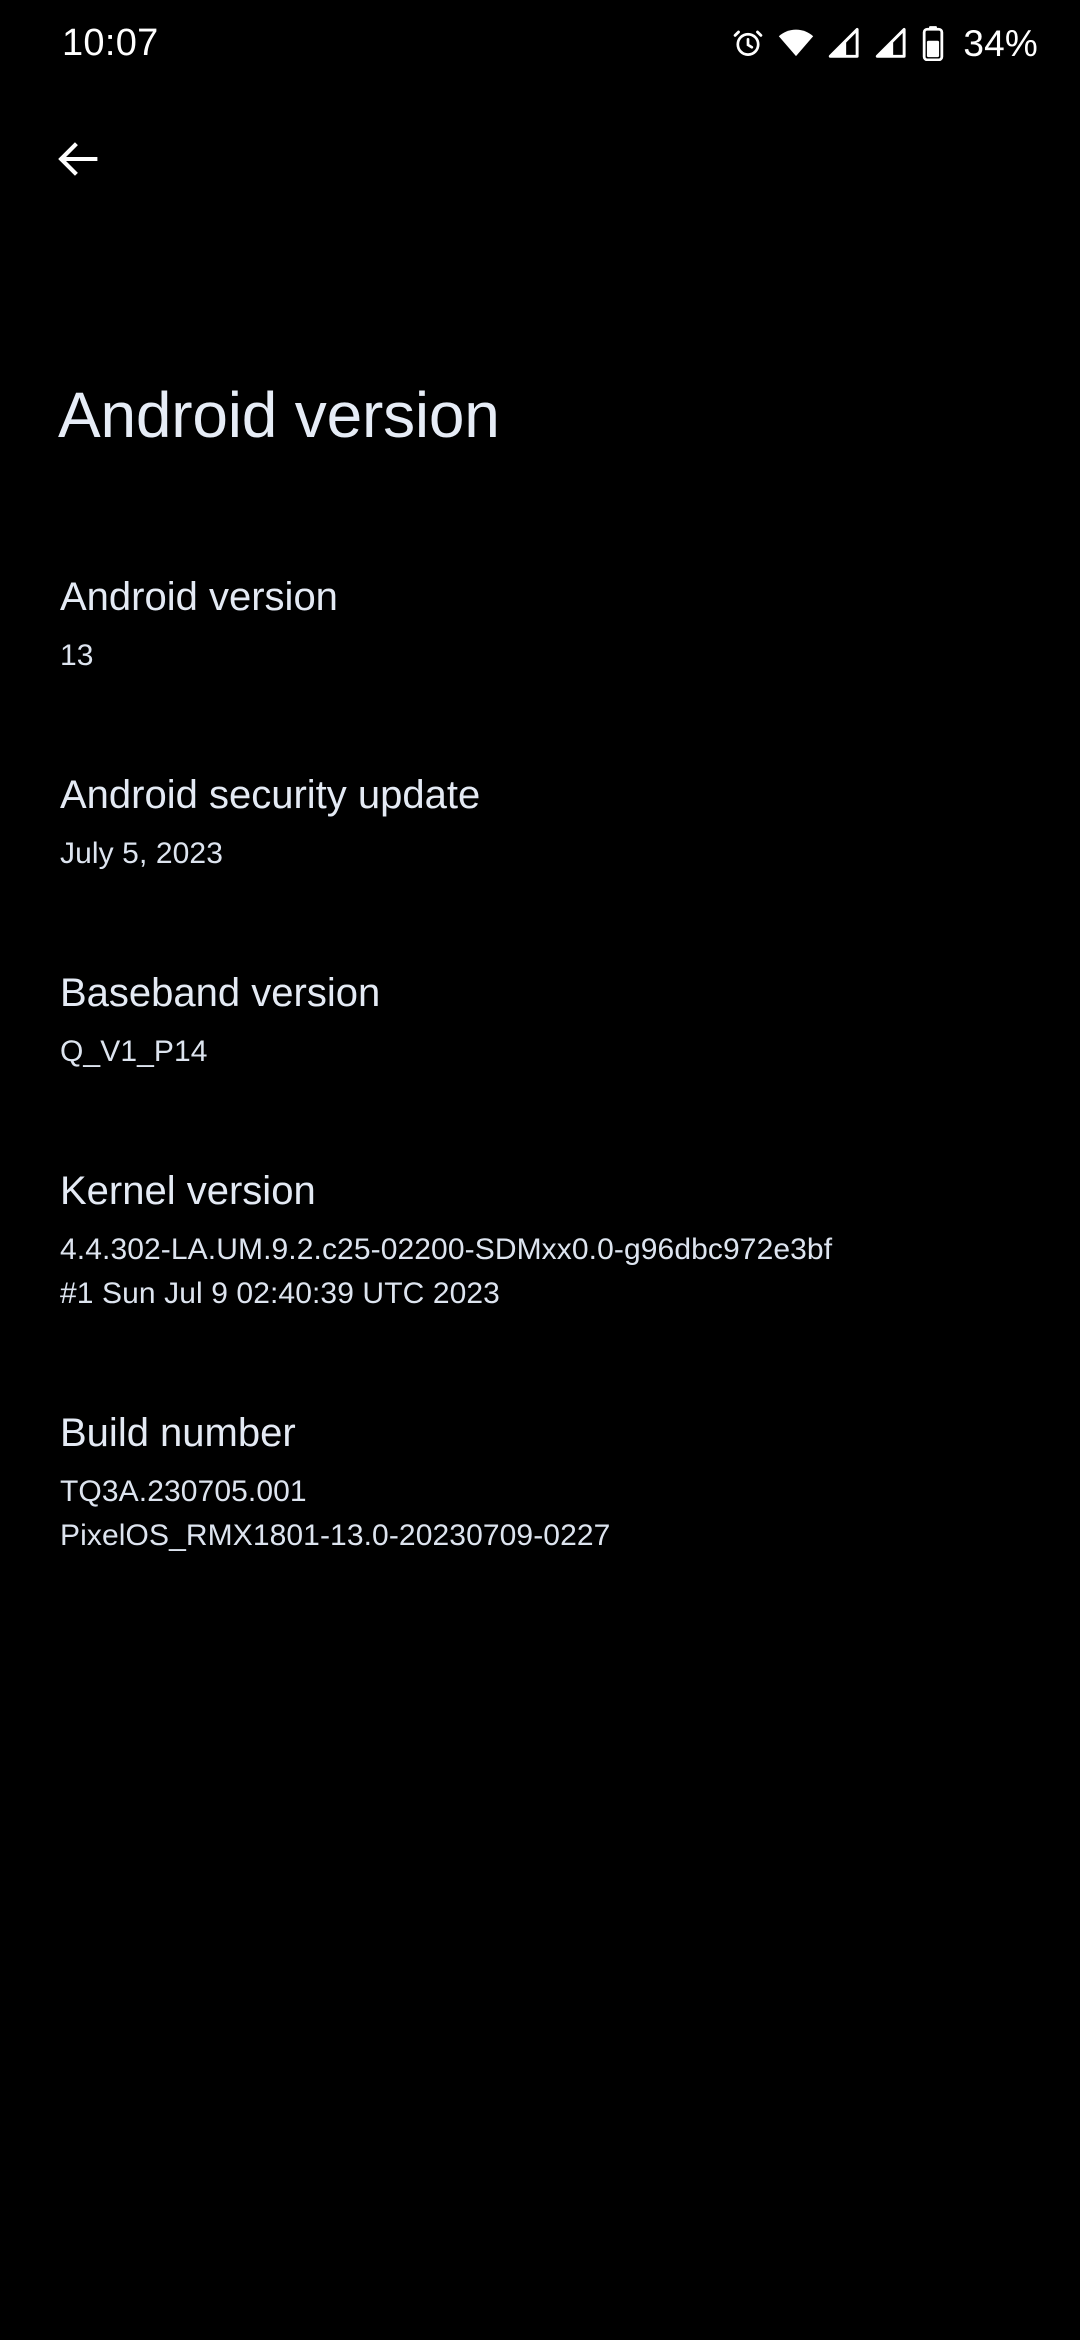 This screenshot has width=1080, height=2340. Describe the element at coordinates (110, 43) in the screenshot. I see `status-bar-clock: 10:07` at that location.